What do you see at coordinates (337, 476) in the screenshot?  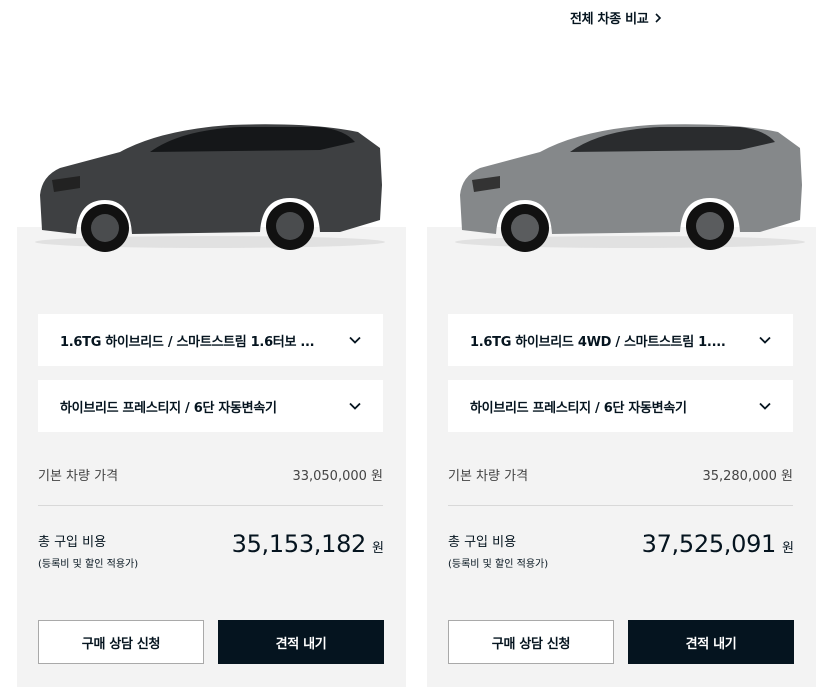 I see `base-price-value: 33,050,000 원` at bounding box center [337, 476].